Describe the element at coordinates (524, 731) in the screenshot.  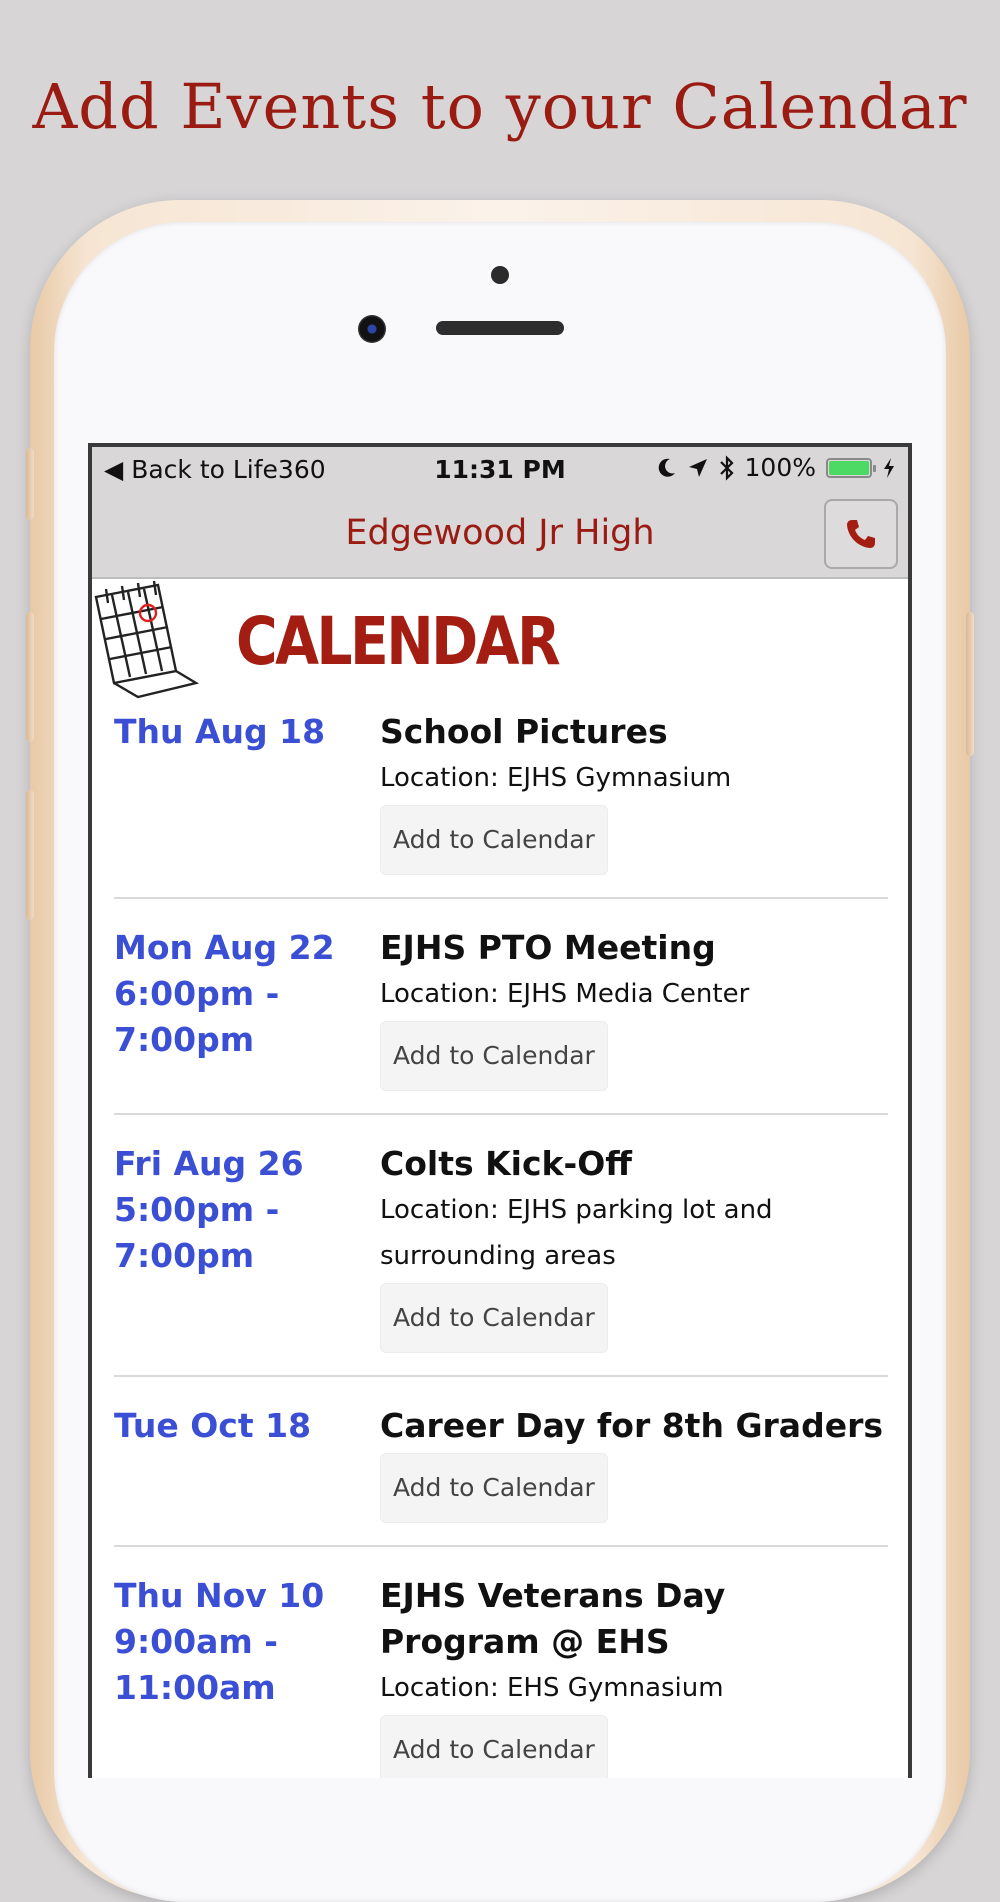
I see `event-title: School Pictures` at that location.